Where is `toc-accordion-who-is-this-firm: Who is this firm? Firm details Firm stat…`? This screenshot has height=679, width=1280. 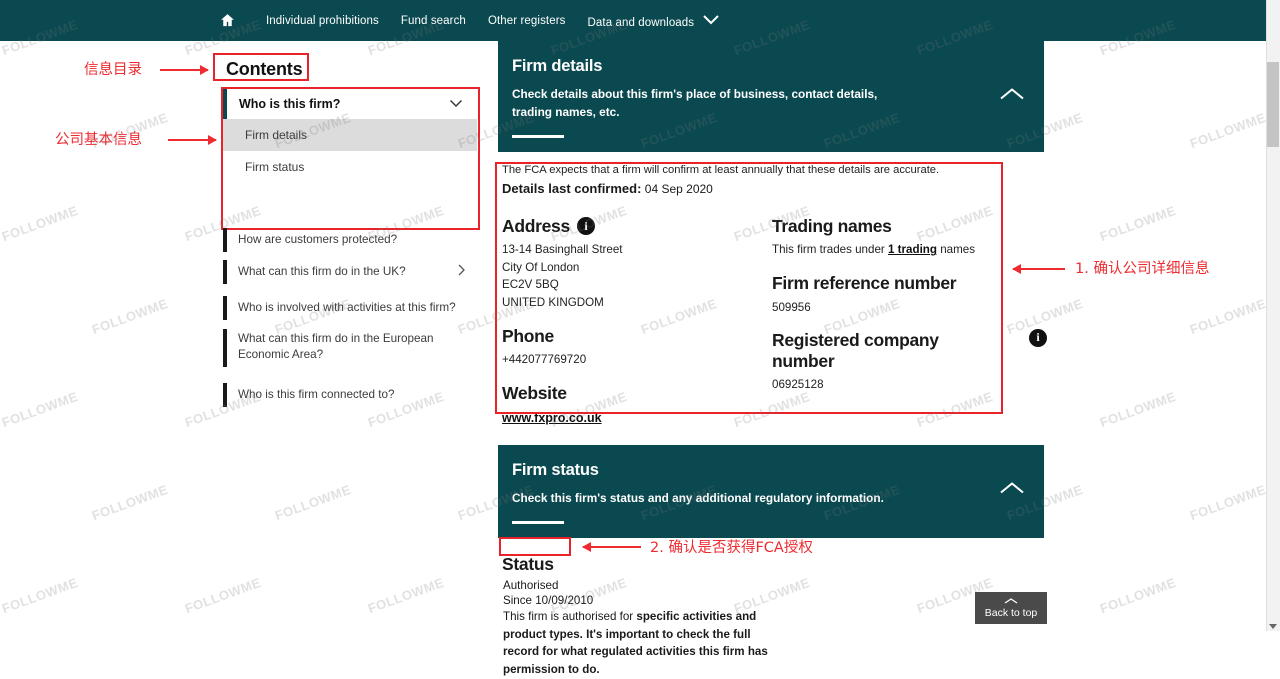 toc-accordion-who-is-this-firm: Who is this firm? Firm details Firm stat… is located at coordinates (350, 136).